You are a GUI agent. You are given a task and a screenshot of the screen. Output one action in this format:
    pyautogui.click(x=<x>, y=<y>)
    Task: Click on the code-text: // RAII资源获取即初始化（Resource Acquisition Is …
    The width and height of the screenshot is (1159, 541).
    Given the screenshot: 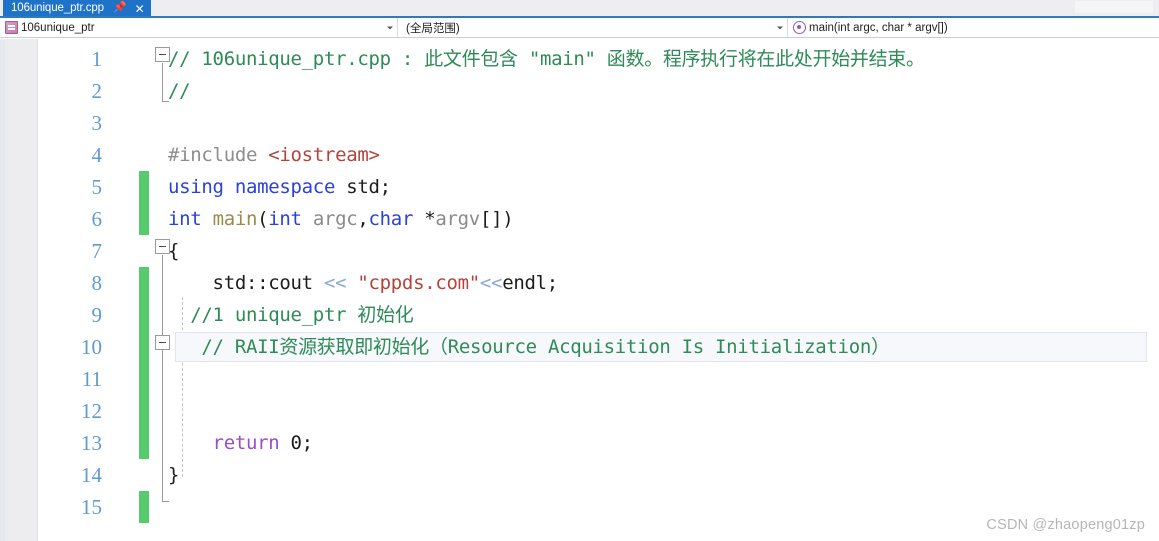 What is the action you would take?
    pyautogui.click(x=529, y=347)
    